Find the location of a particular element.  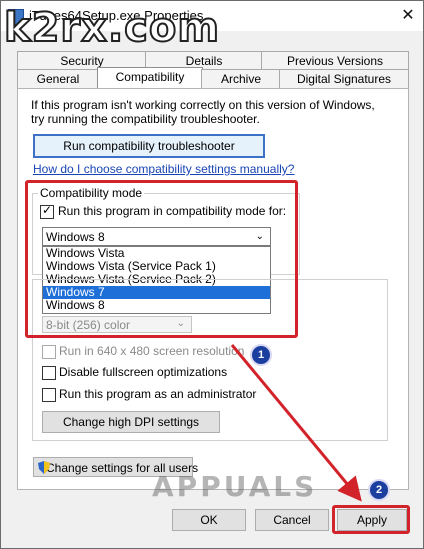

step-2-badge: 2 is located at coordinates (379, 490).